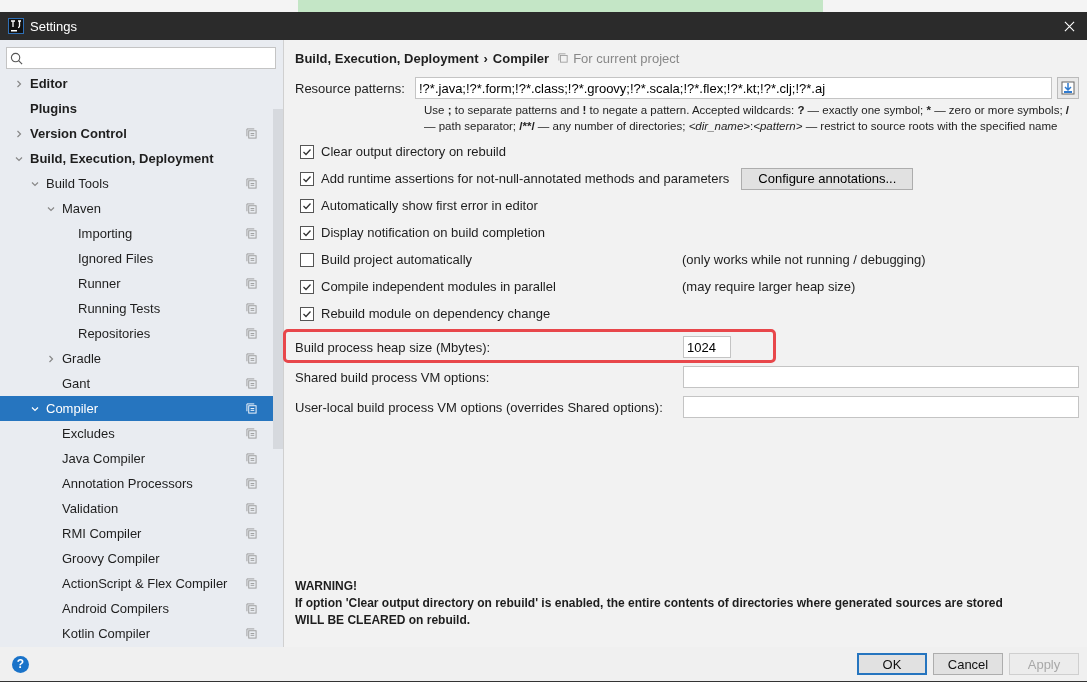 The image size is (1087, 689). What do you see at coordinates (53, 26) in the screenshot?
I see `window-title: Settings` at bounding box center [53, 26].